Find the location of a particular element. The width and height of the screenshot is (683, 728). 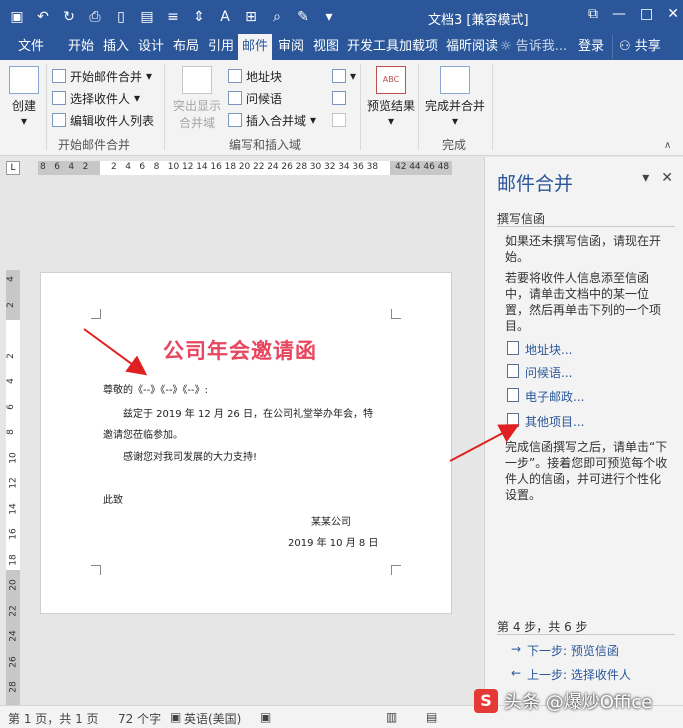

letter-closing: 此致 is located at coordinates (113, 500).